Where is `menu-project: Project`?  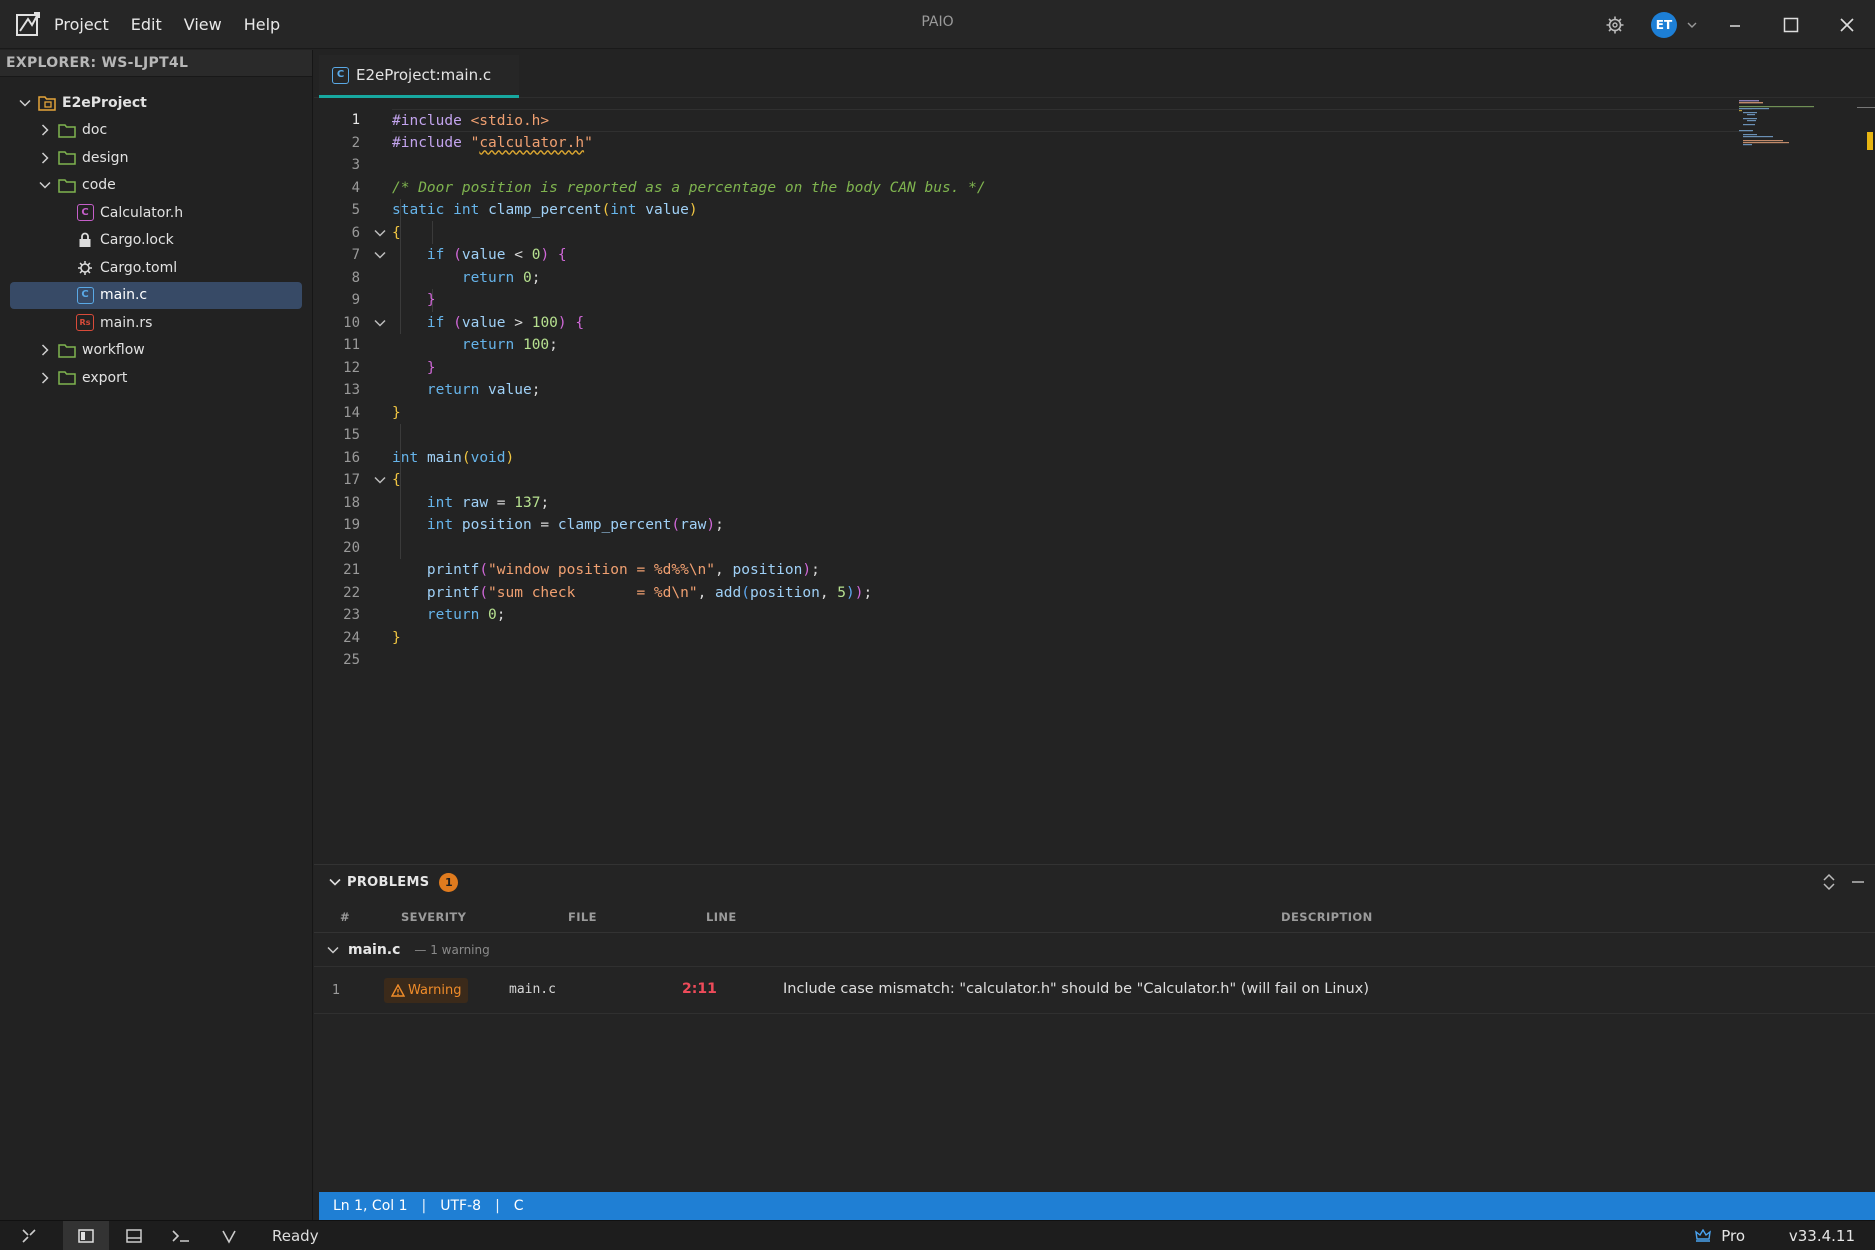
menu-project: Project is located at coordinates (81, 24).